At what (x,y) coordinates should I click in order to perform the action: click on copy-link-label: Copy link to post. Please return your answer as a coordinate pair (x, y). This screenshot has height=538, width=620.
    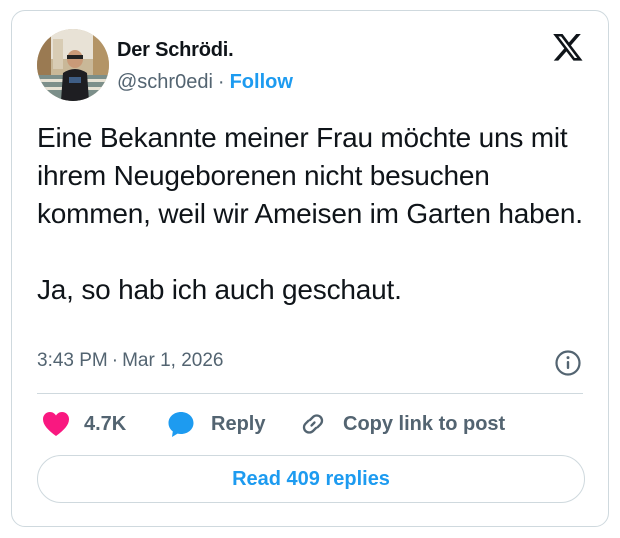
    Looking at the image, I should click on (424, 423).